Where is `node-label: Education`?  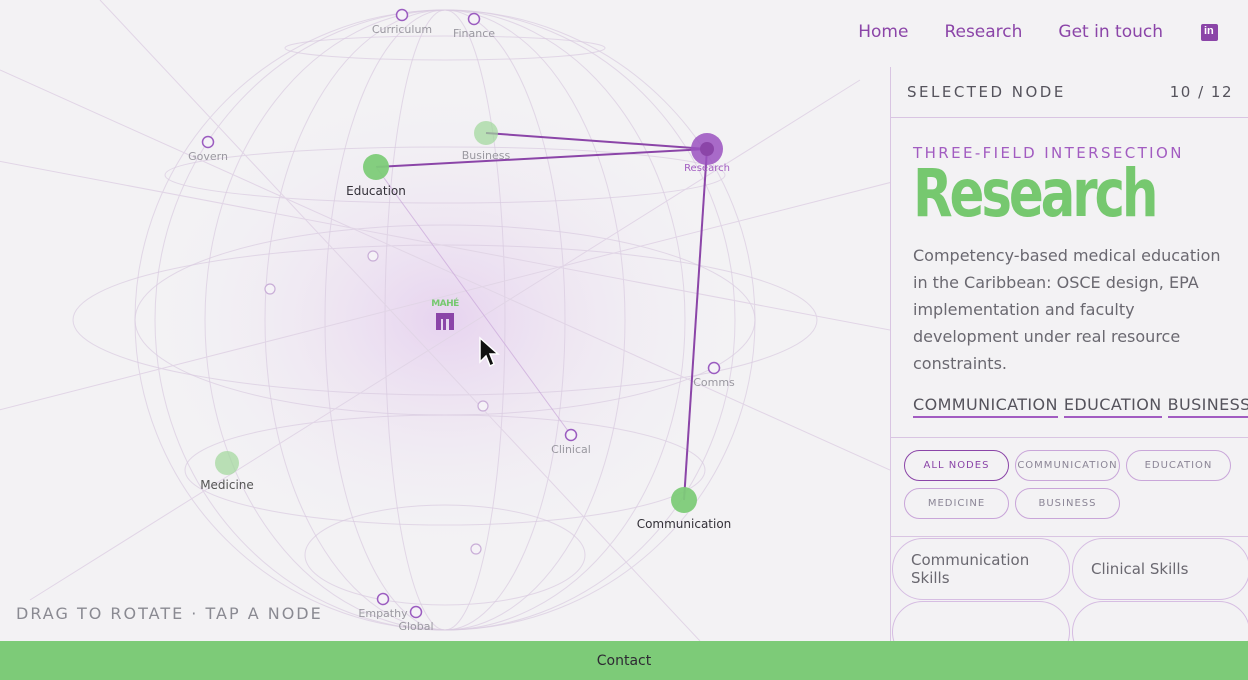
node-label: Education is located at coordinates (376, 191).